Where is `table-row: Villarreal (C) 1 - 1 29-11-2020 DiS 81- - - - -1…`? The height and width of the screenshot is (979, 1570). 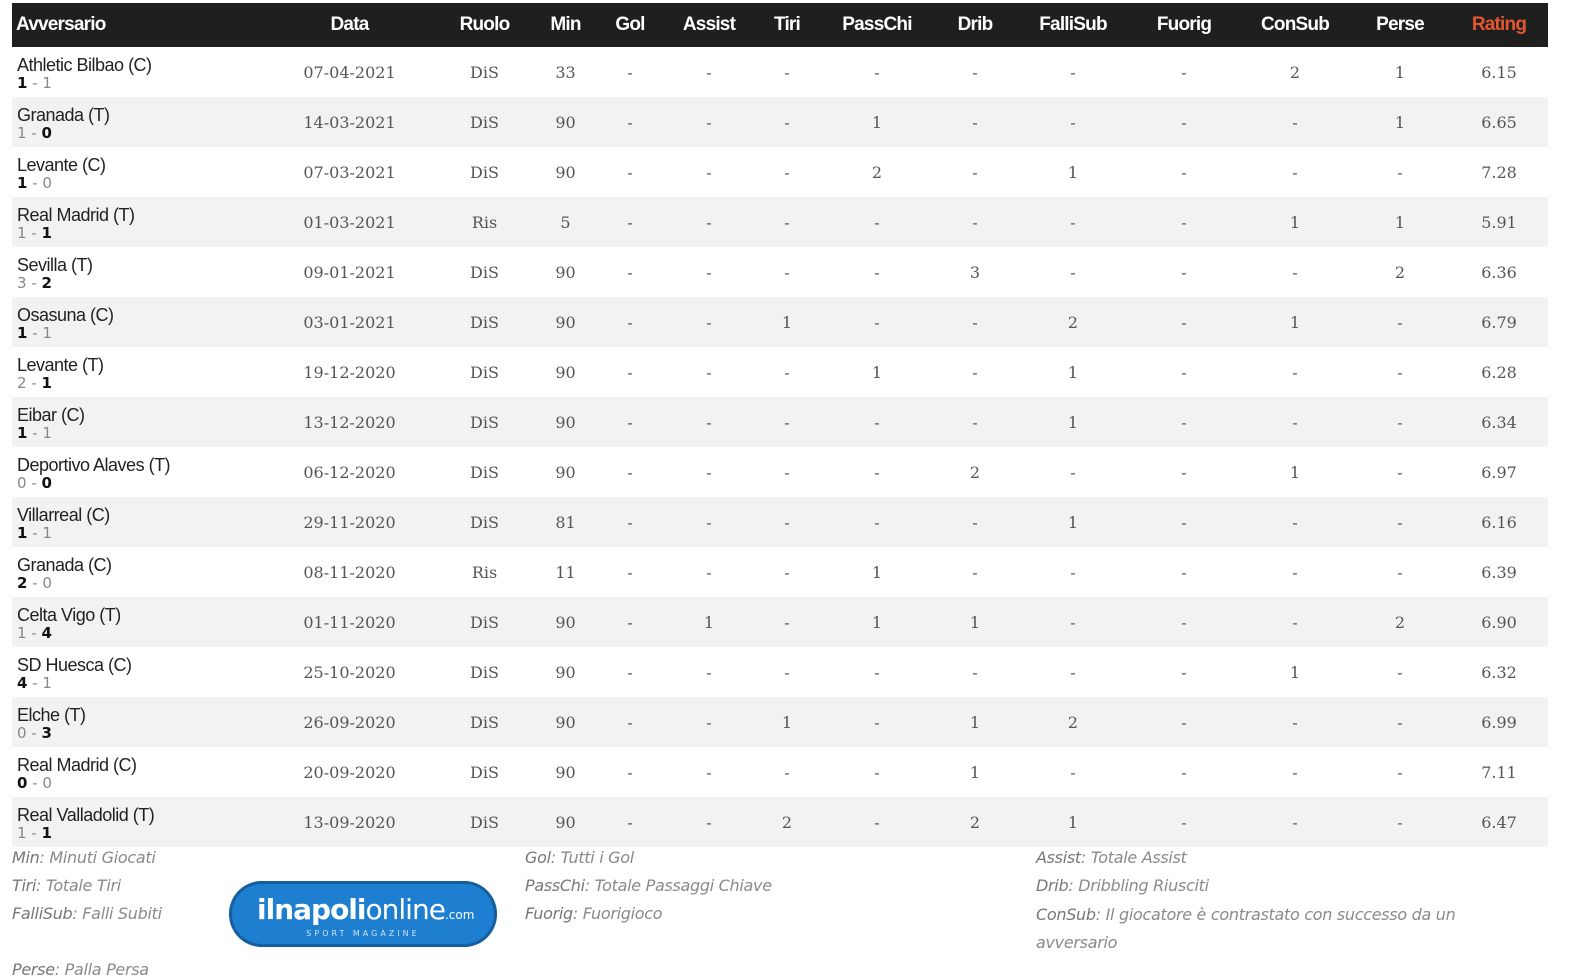 table-row: Villarreal (C) 1 - 1 29-11-2020 DiS 81- - - - -1… is located at coordinates (780, 522).